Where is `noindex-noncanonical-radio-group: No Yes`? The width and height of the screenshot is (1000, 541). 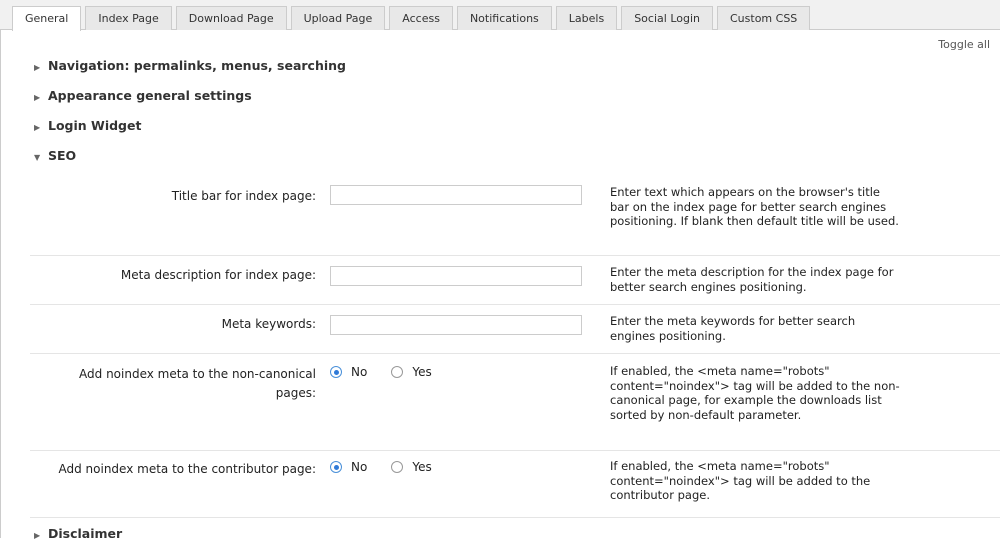 noindex-noncanonical-radio-group: No Yes is located at coordinates (393, 372).